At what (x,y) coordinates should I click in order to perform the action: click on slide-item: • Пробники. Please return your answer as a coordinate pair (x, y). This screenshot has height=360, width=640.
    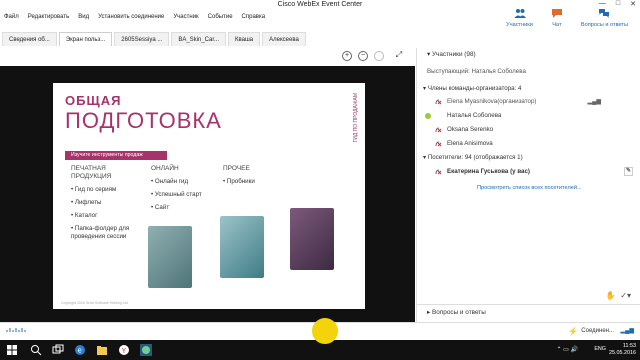
    Looking at the image, I should click on (239, 181).